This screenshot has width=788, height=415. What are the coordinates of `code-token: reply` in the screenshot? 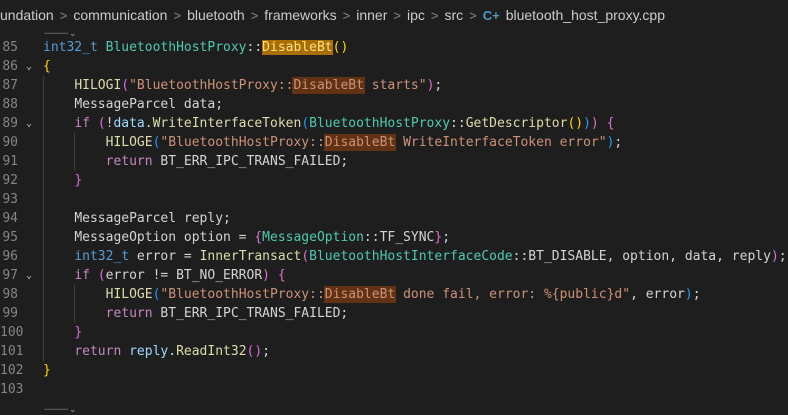 It's located at (149, 351).